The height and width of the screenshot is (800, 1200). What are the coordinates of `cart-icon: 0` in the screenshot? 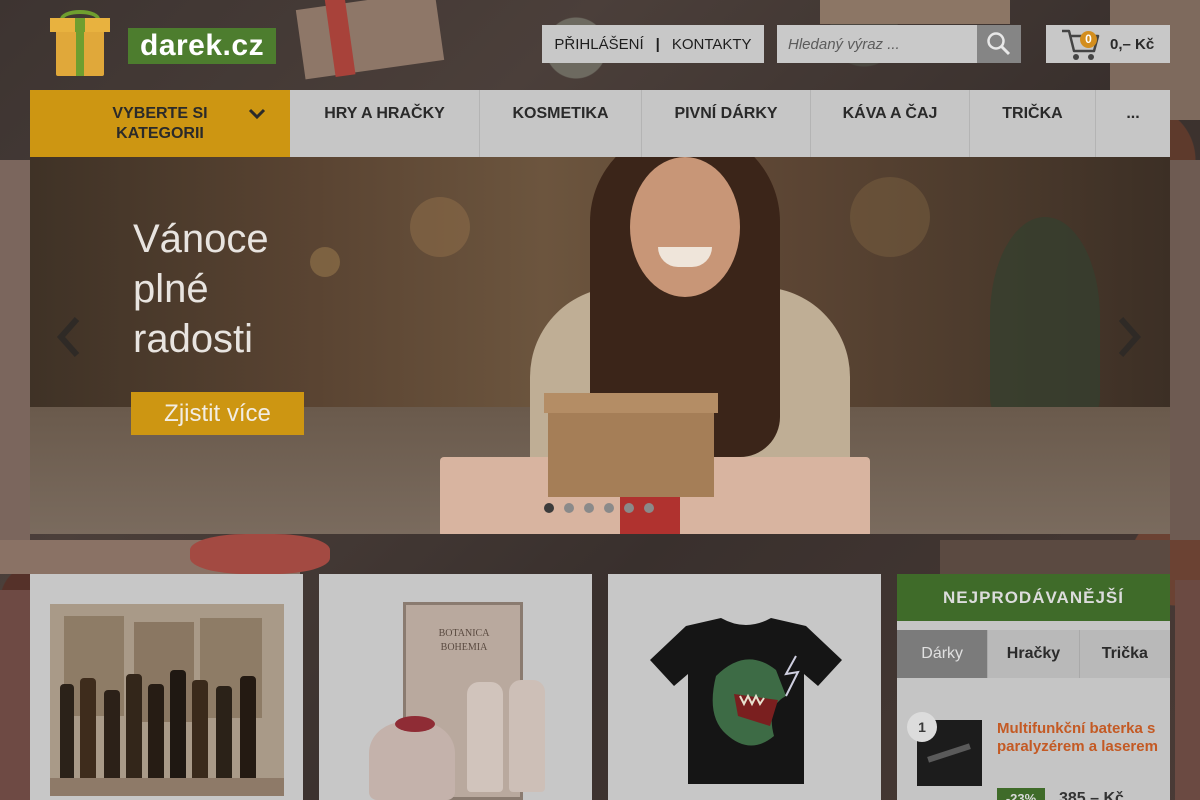 It's located at (1080, 44).